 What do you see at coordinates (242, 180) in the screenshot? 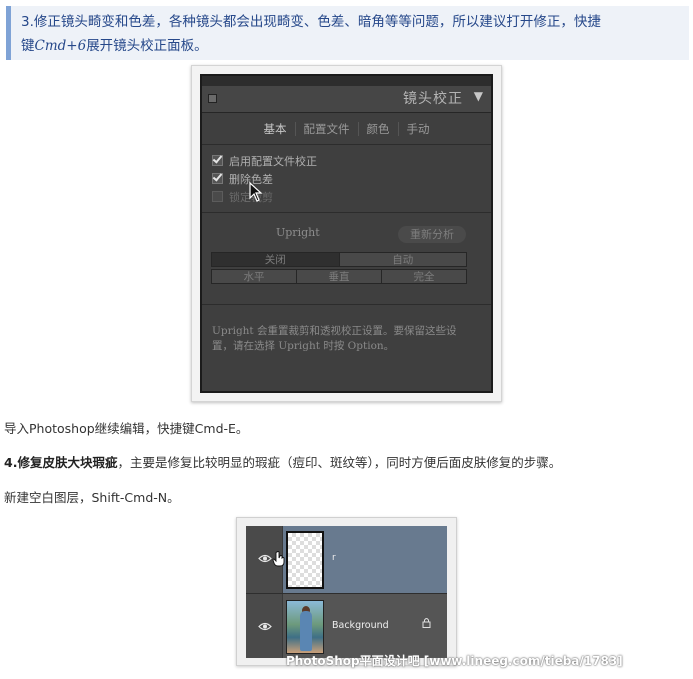
I see `checkbox-remove-ca: 删除色差` at bounding box center [242, 180].